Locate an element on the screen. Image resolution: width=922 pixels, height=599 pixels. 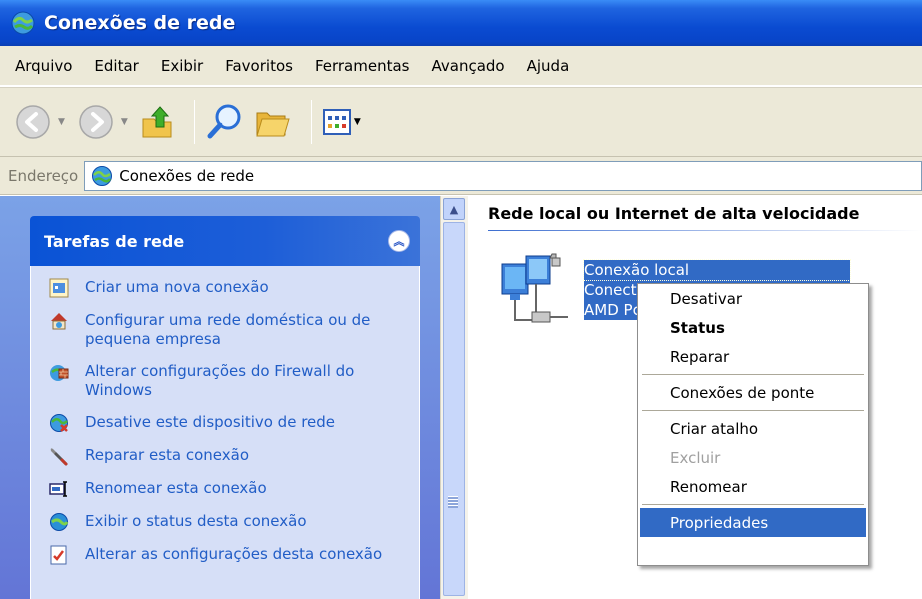
local-connection-icon is located at coordinates (536, 292).